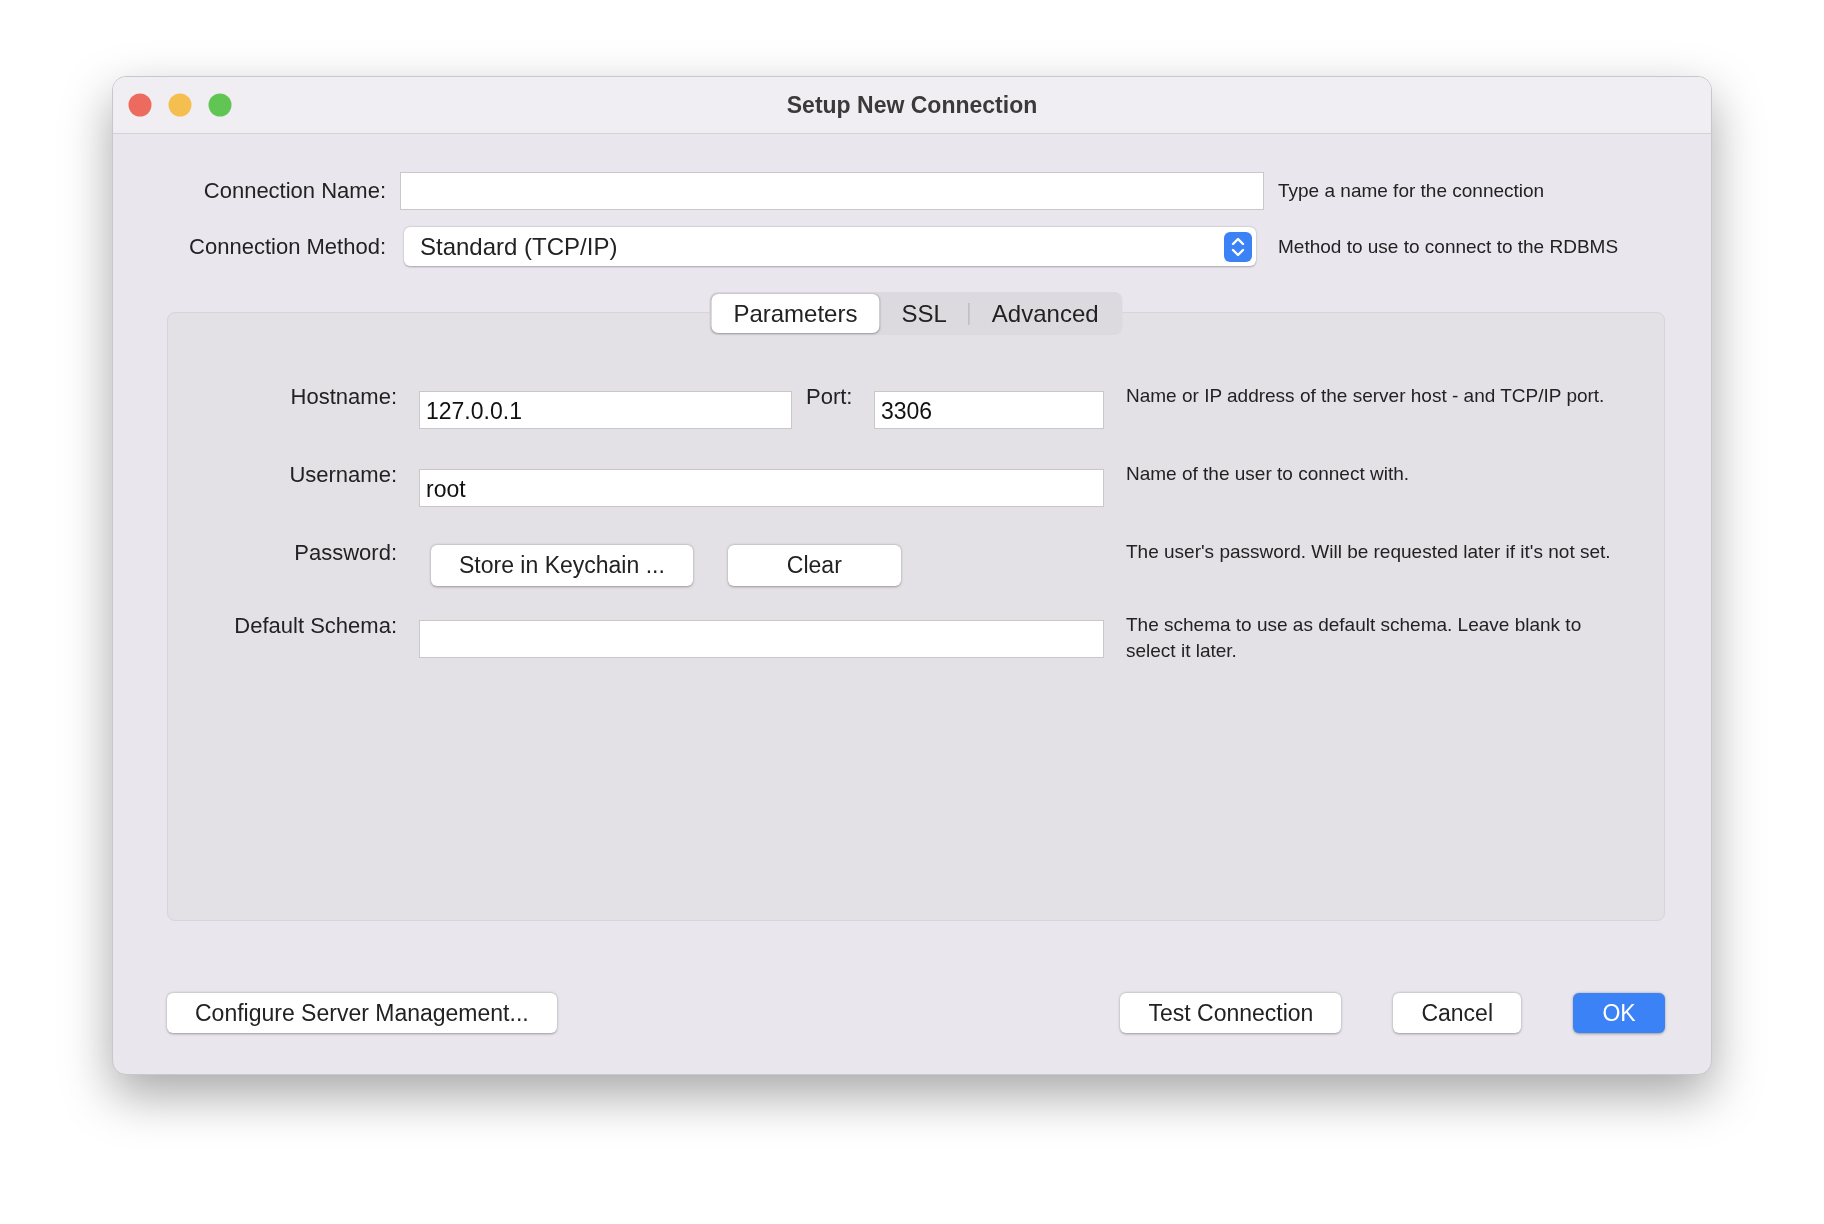 The width and height of the screenshot is (1824, 1224). Describe the element at coordinates (1238, 246) in the screenshot. I see `chevron-icon` at that location.